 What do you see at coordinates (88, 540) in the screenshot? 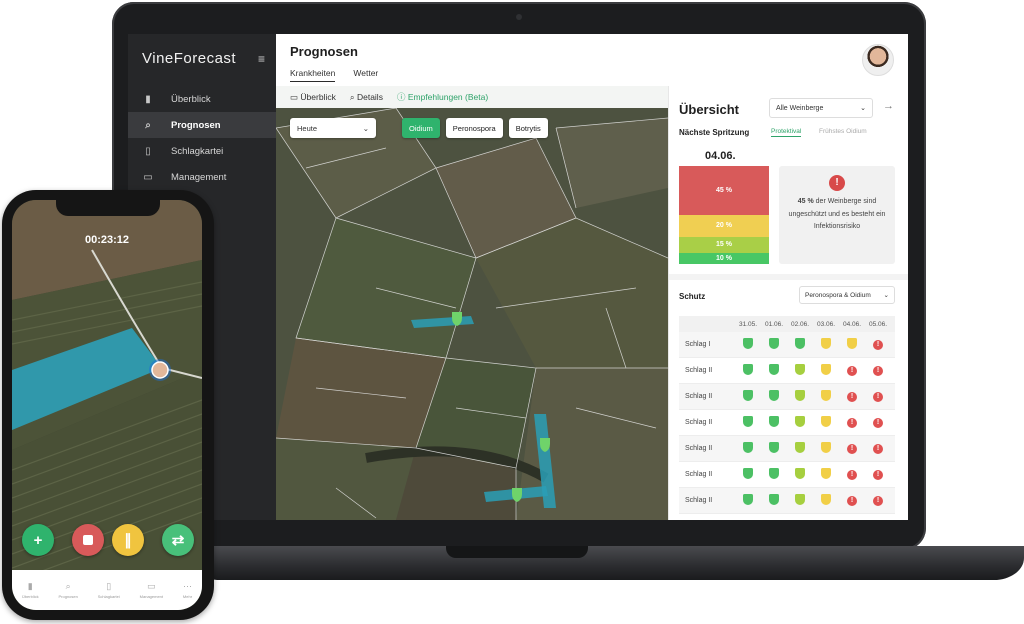
I see `stop-button` at bounding box center [88, 540].